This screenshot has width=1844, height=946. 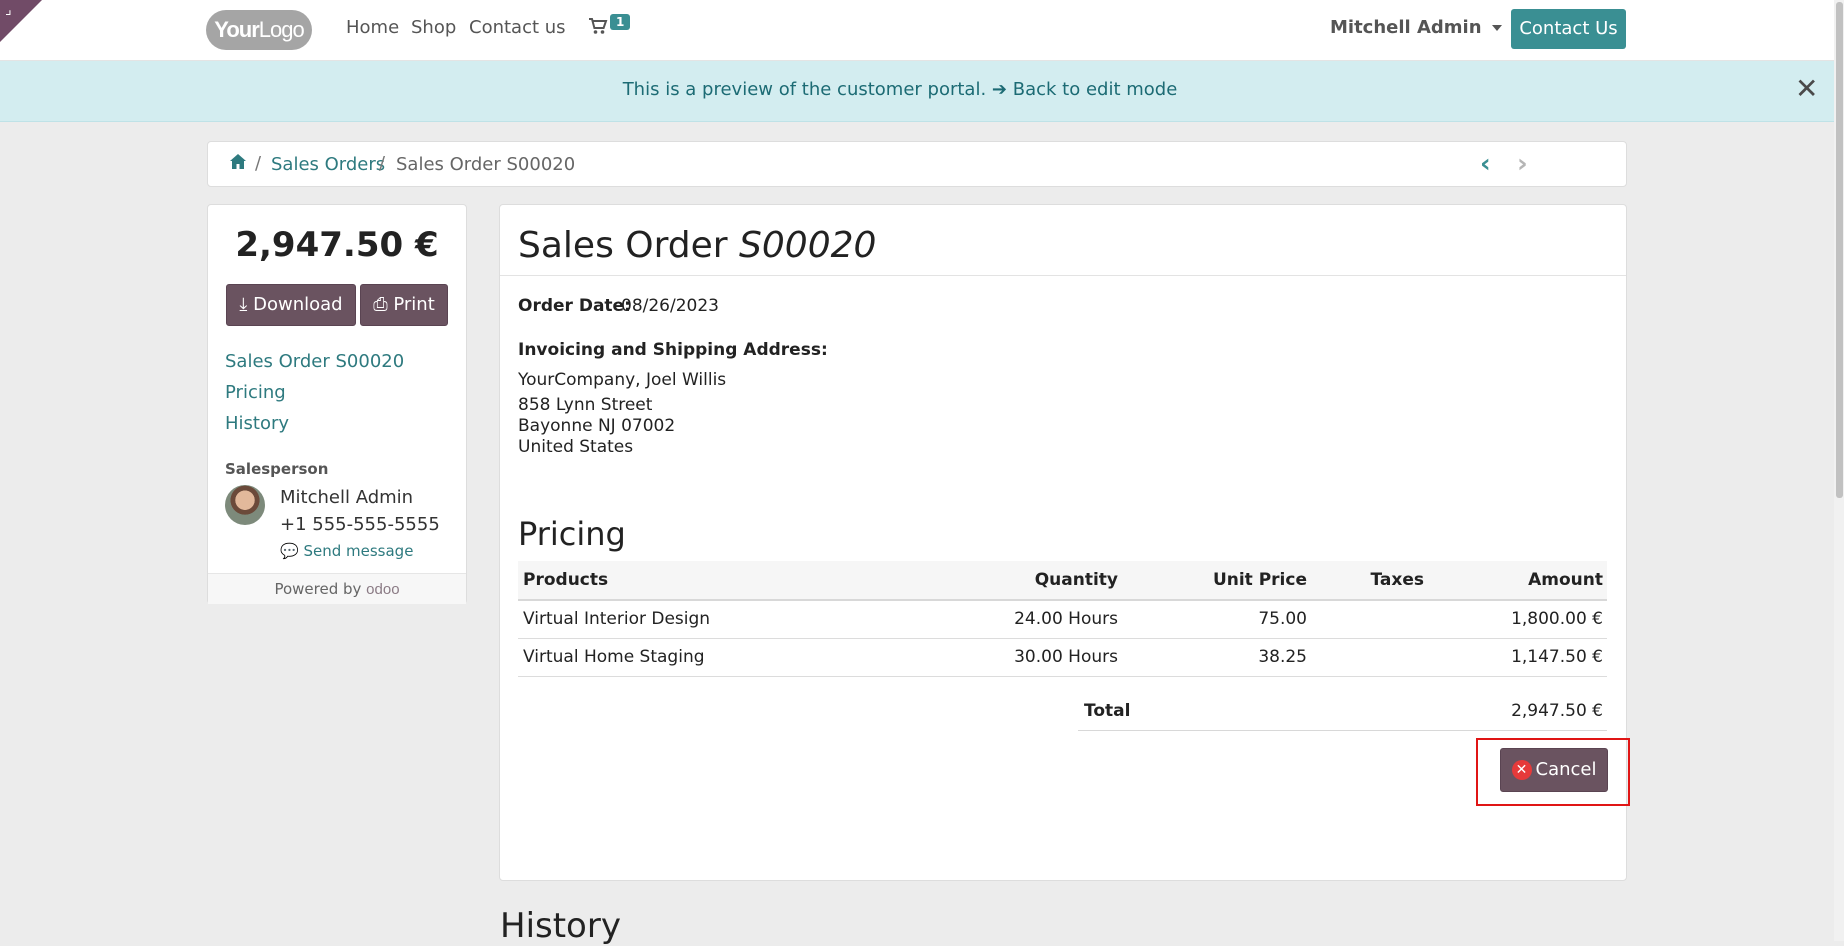 What do you see at coordinates (1565, 580) in the screenshot?
I see `col-amount: Amount` at bounding box center [1565, 580].